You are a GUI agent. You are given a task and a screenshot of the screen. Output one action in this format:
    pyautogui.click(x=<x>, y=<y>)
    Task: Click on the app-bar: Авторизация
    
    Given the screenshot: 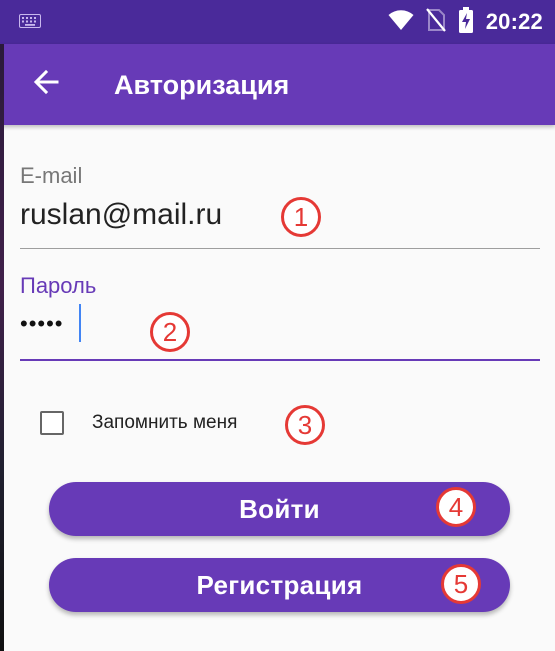 What is the action you would take?
    pyautogui.click(x=277, y=84)
    